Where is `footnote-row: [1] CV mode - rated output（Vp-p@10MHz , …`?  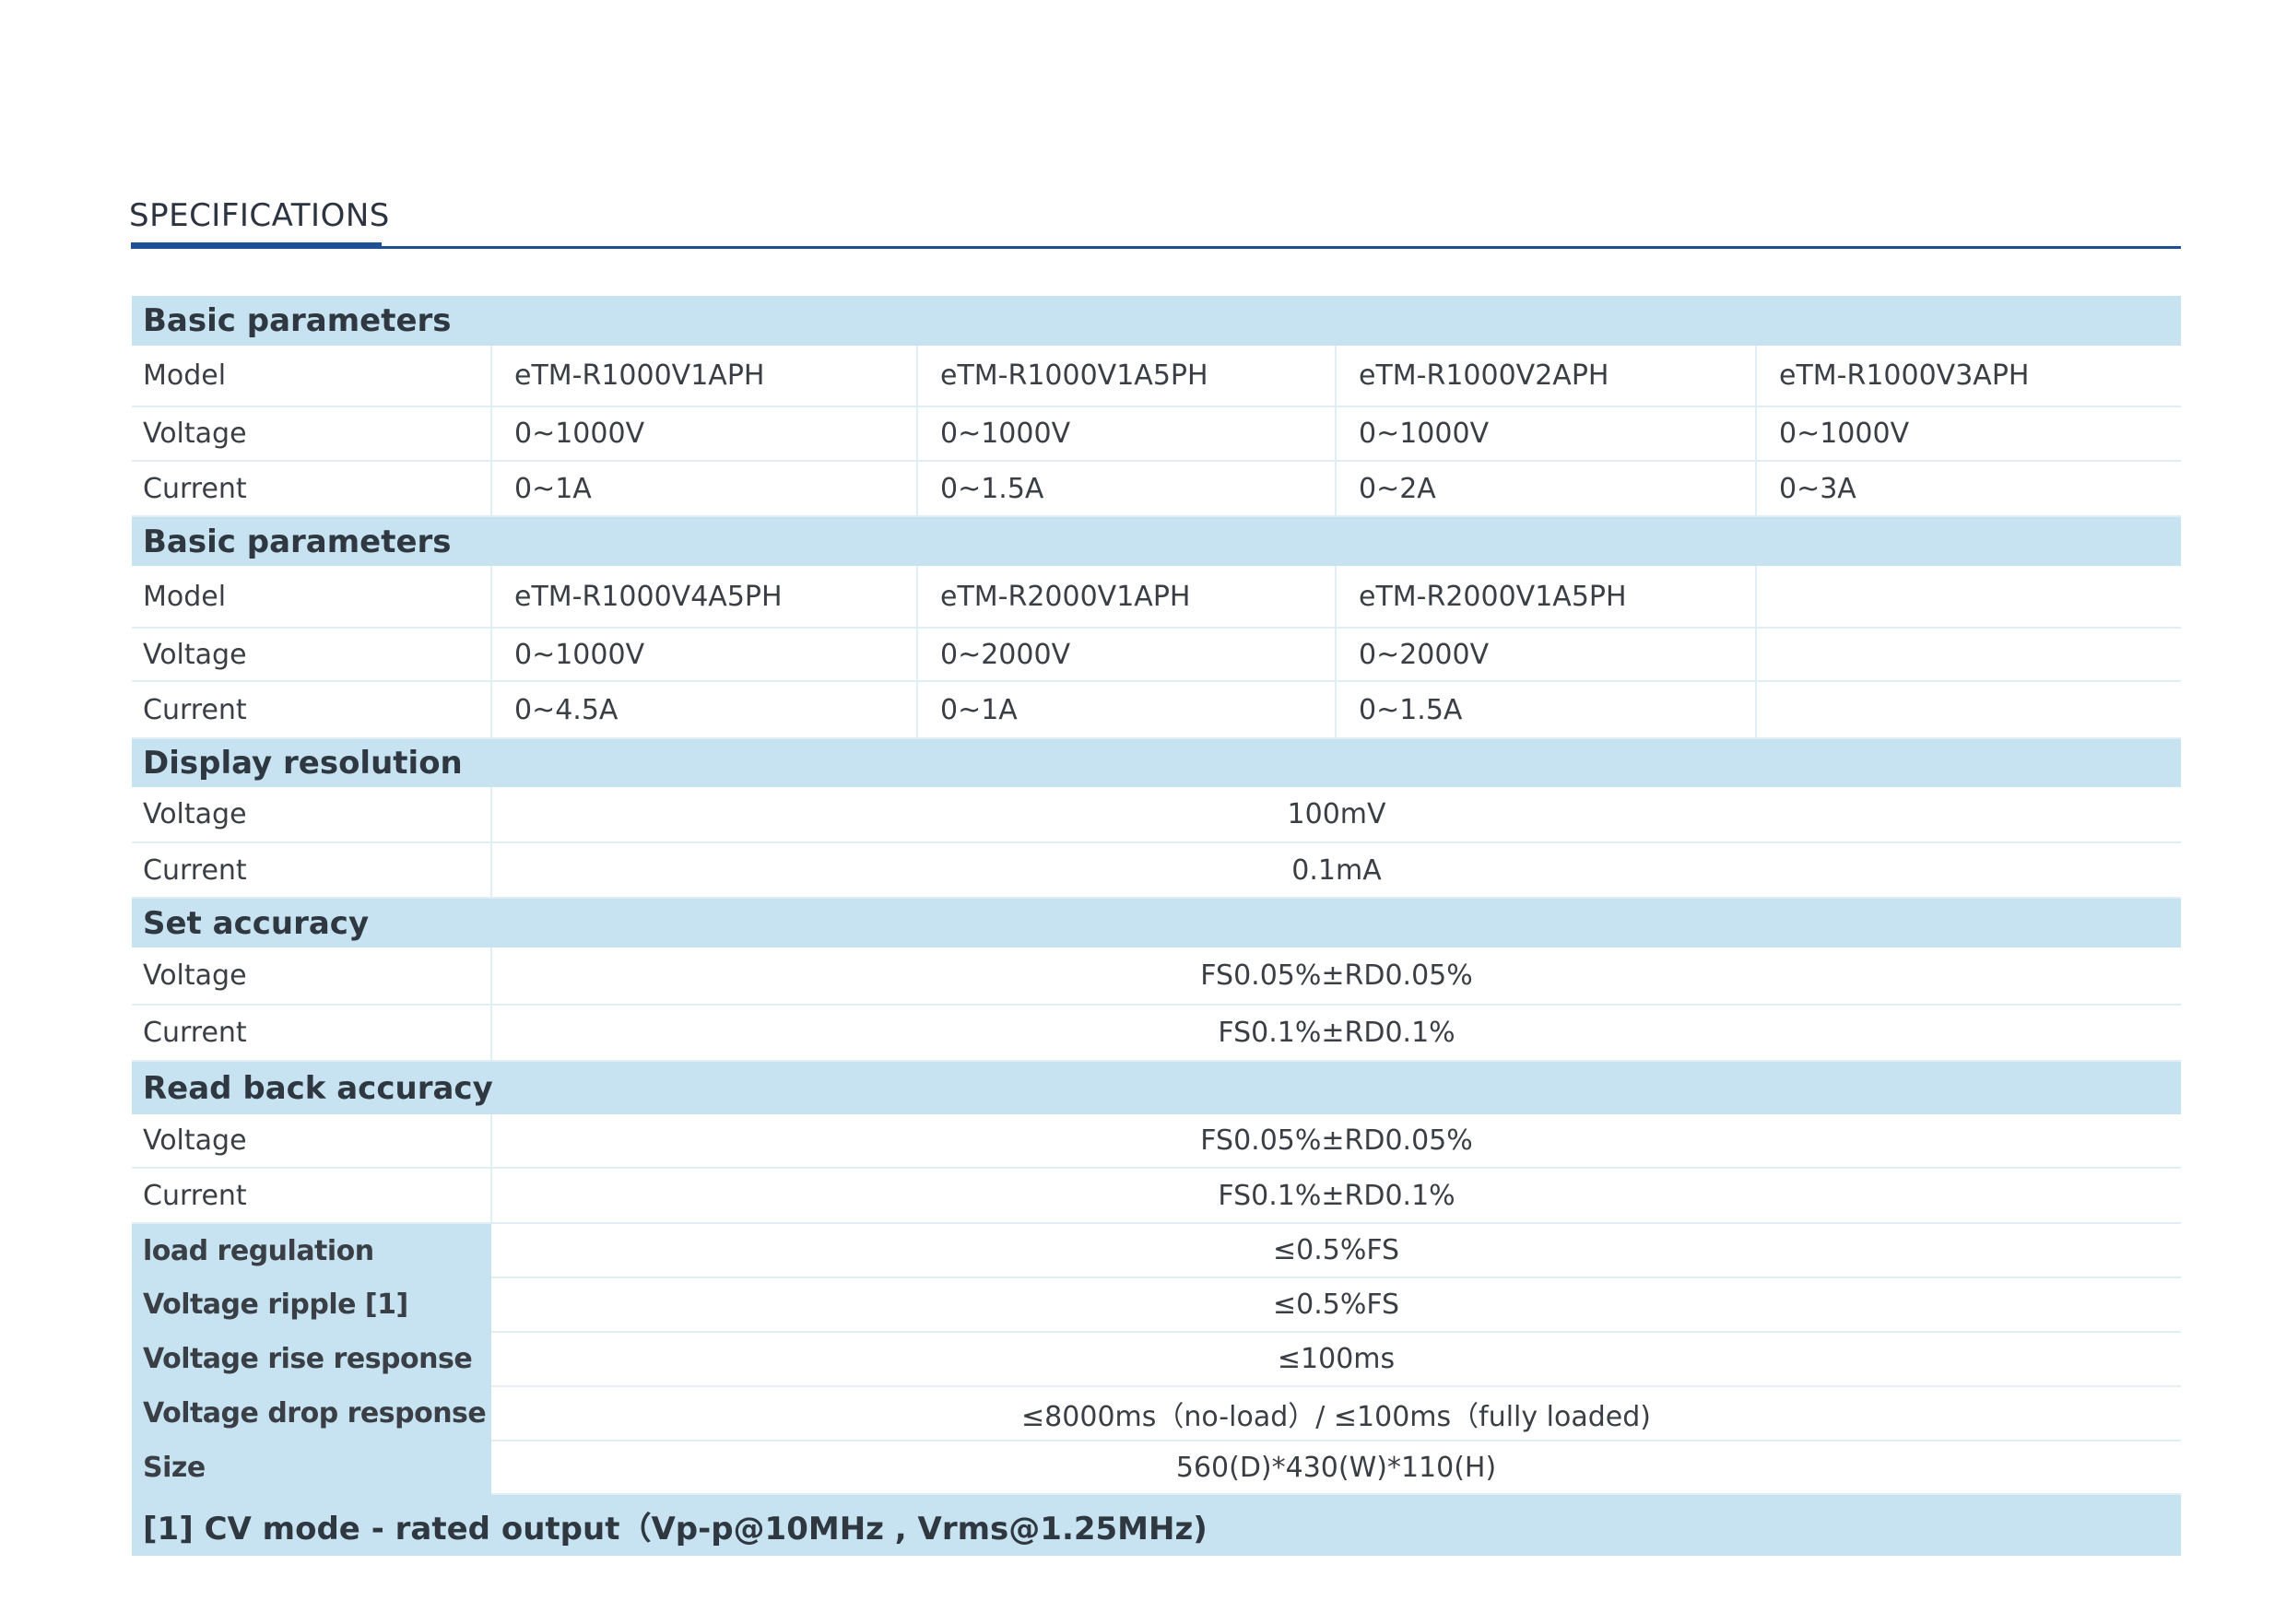 footnote-row: [1] CV mode - rated output（Vp-p@10MHz , … is located at coordinates (1157, 1525).